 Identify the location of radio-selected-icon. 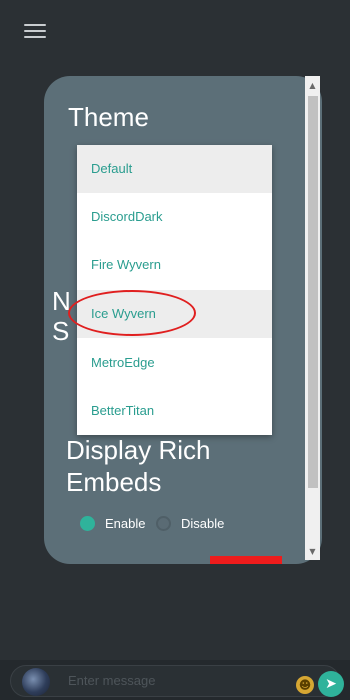
(87, 523).